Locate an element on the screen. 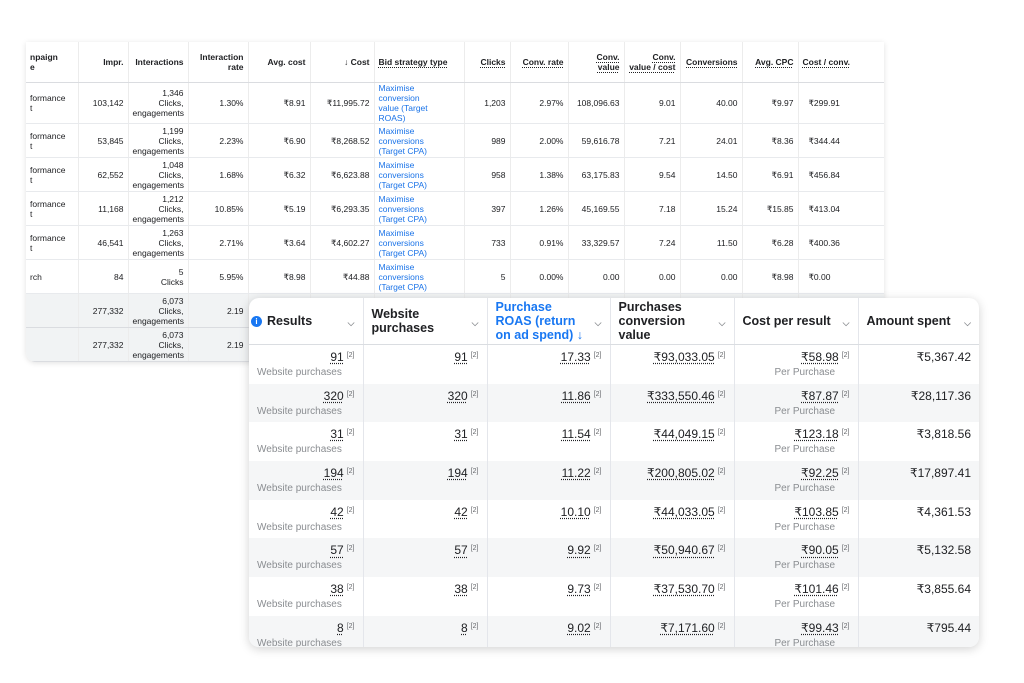 The height and width of the screenshot is (683, 1024). conv-value-link: ₹7,171.60 [2] is located at coordinates (672, 625).